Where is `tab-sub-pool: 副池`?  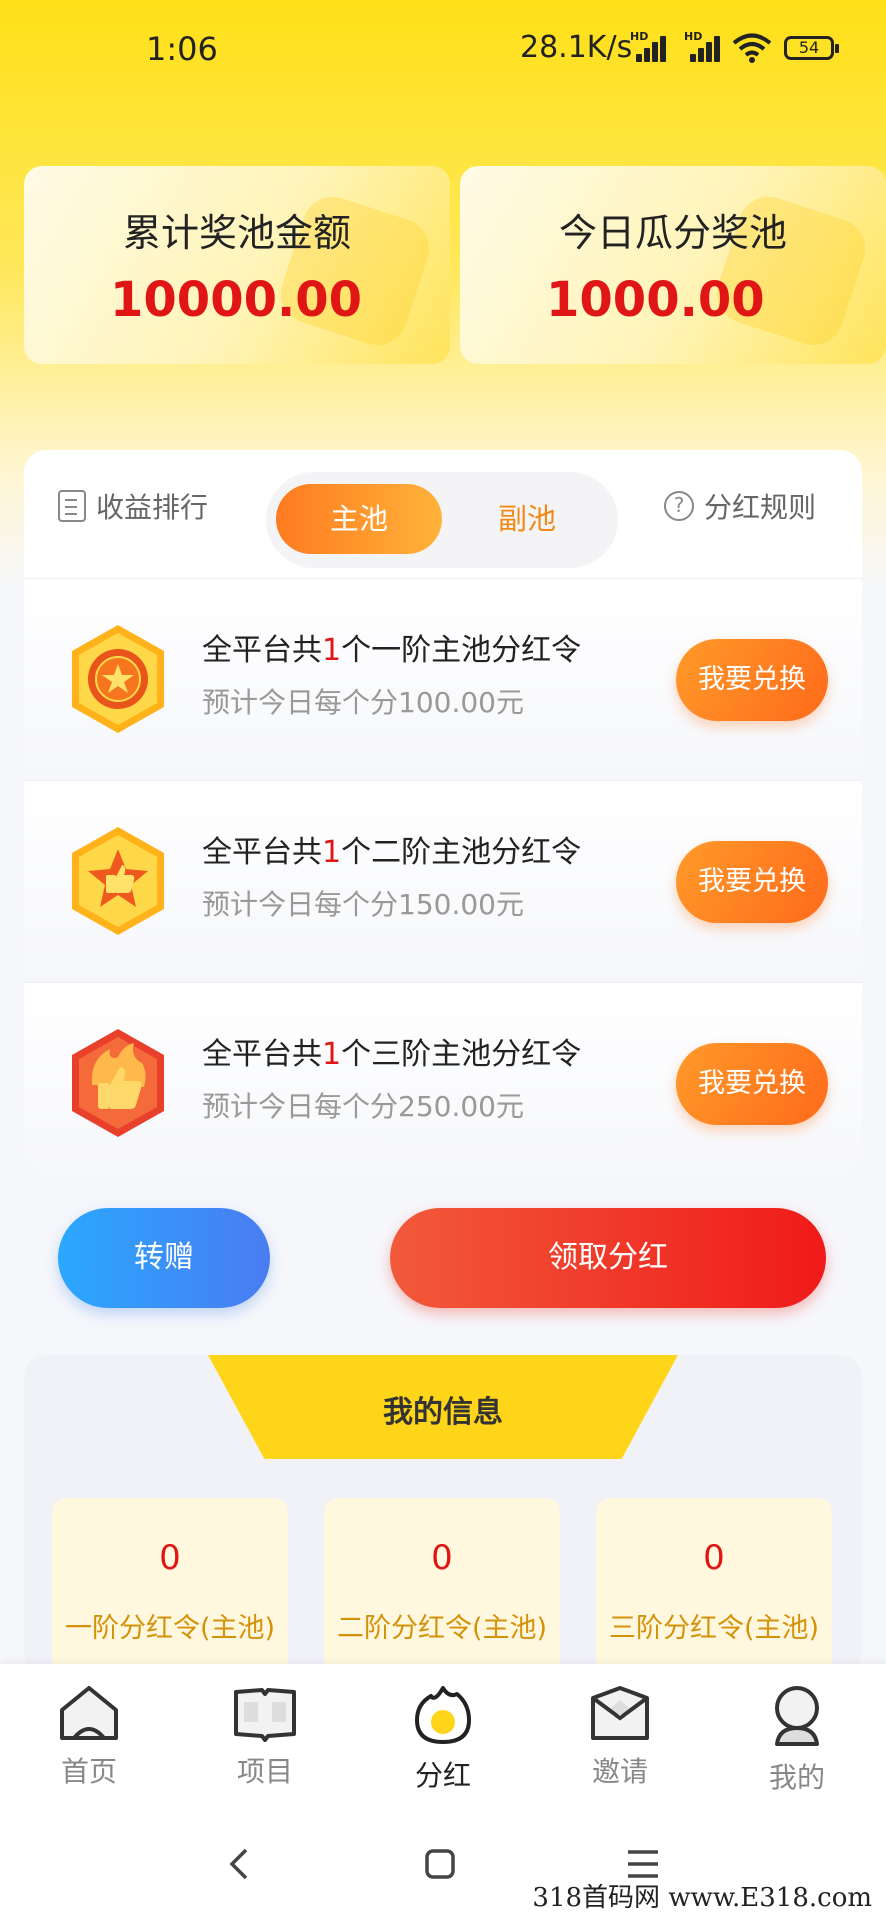 tab-sub-pool: 副池 is located at coordinates (527, 519).